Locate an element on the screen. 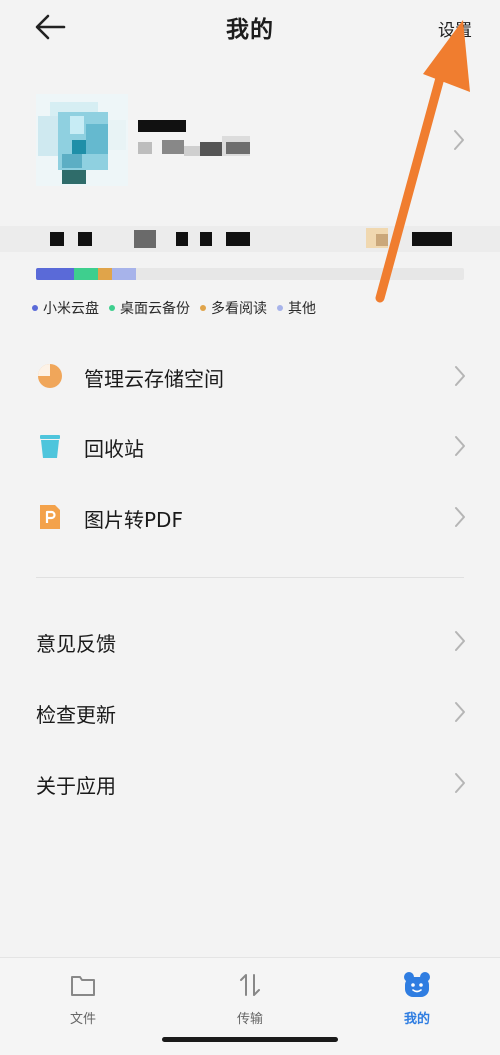  legend-label: 其他 is located at coordinates (302, 309).